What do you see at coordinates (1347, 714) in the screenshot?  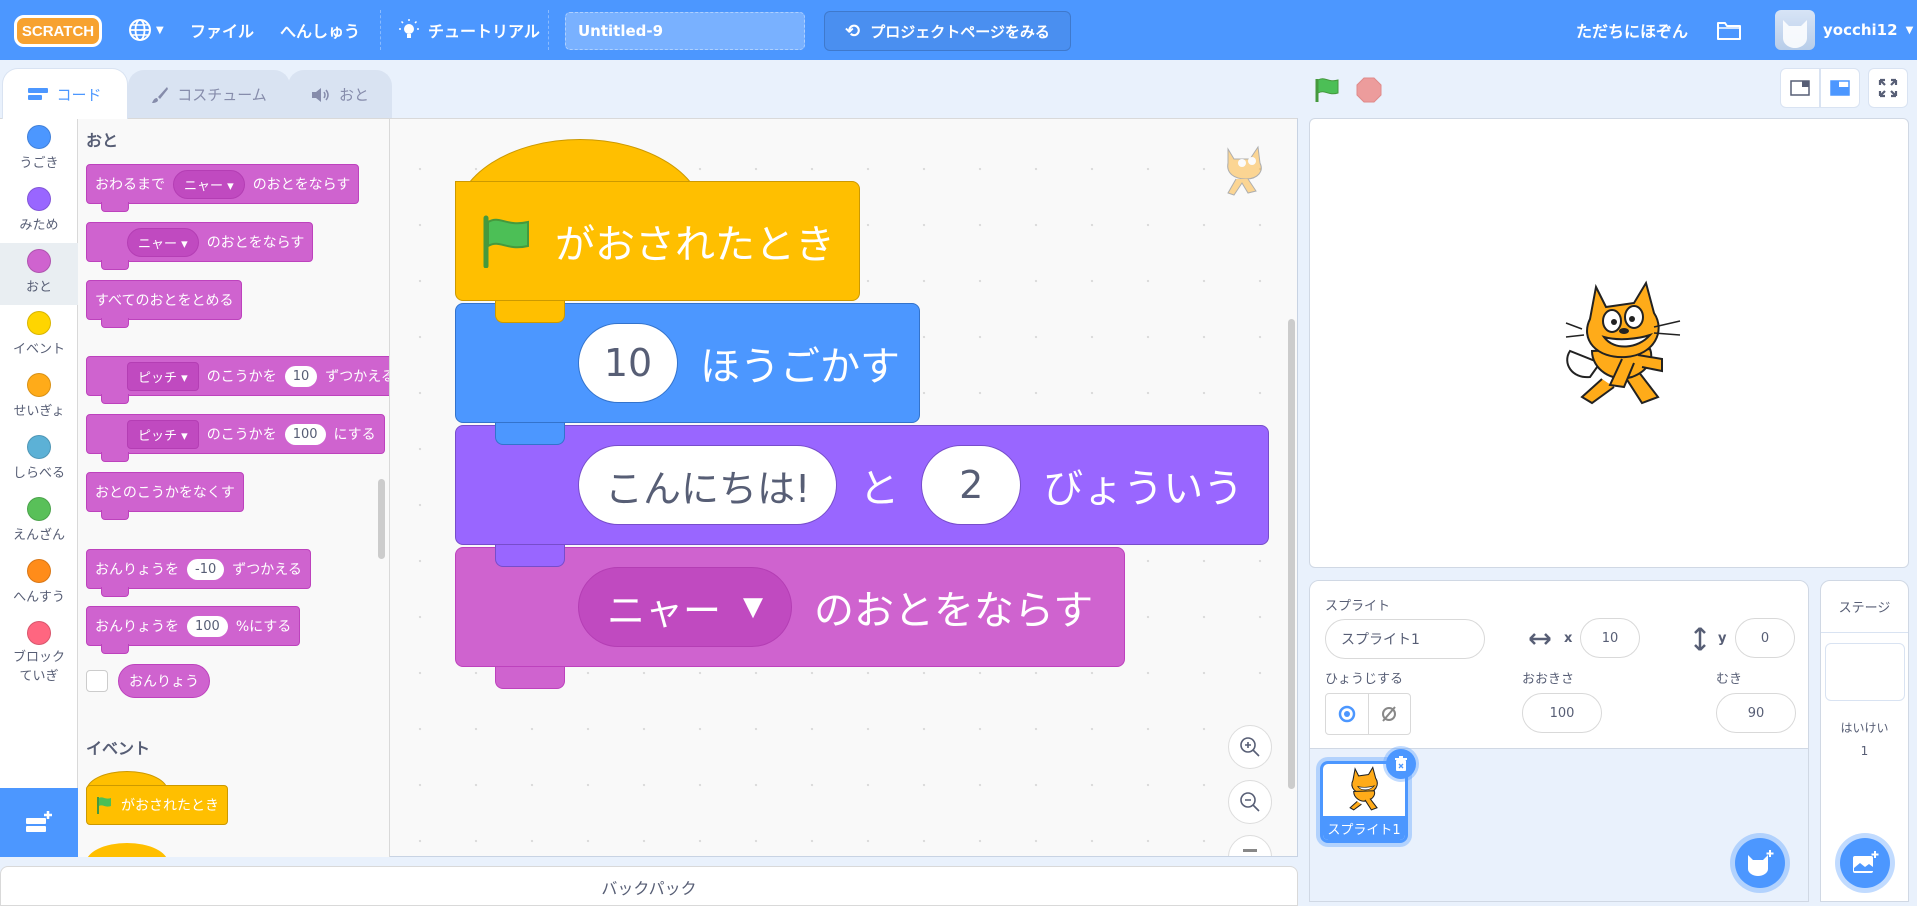 I see `show-sprite-button` at bounding box center [1347, 714].